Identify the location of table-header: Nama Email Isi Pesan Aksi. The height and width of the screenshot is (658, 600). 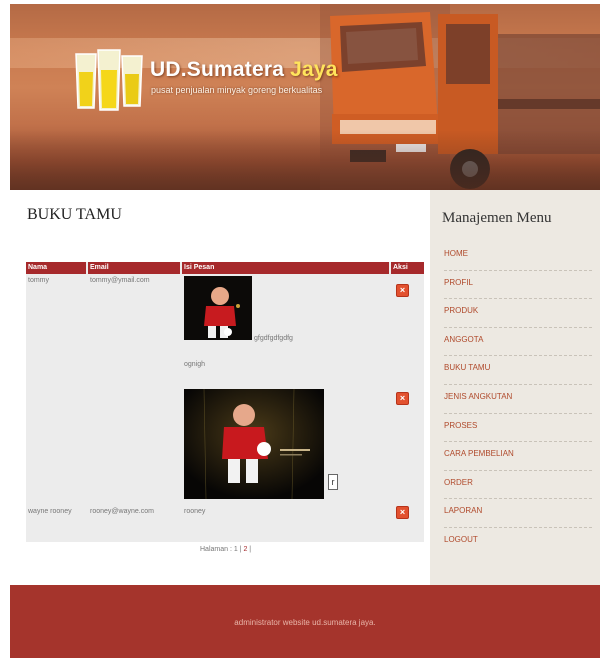
(225, 268).